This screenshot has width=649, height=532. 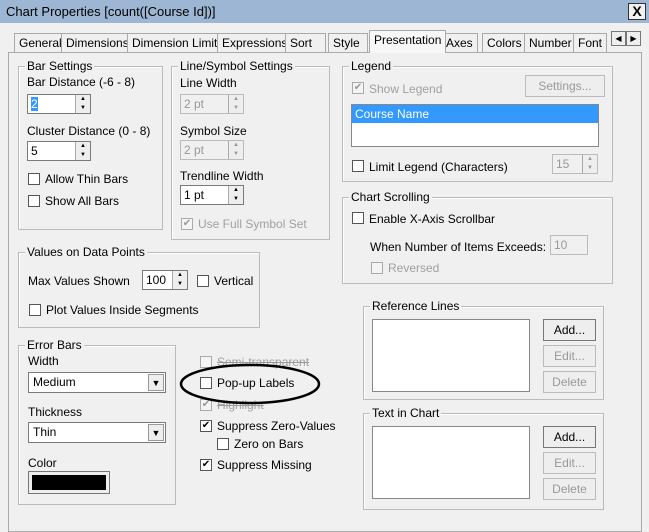 I want to click on zero-on-bars-checkbox, so click(x=223, y=444).